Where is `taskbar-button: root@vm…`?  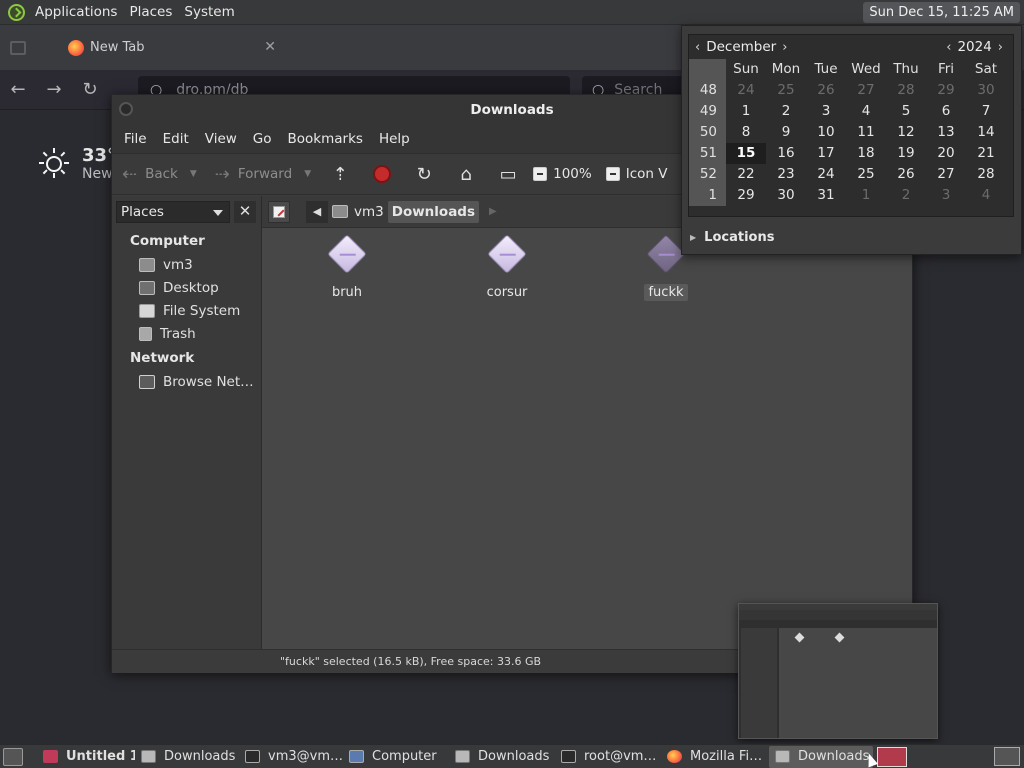
taskbar-button: root@vm… is located at coordinates (608, 757).